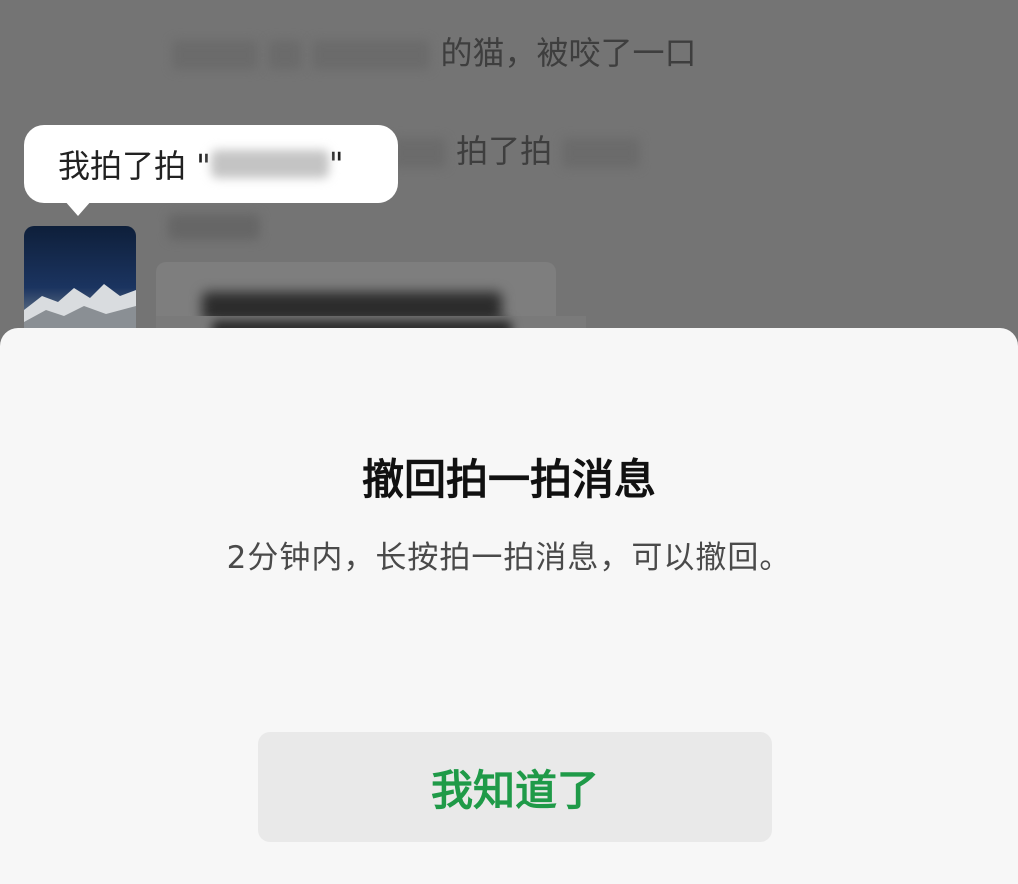  I want to click on pat-tooltip-arrow, so click(78, 208).